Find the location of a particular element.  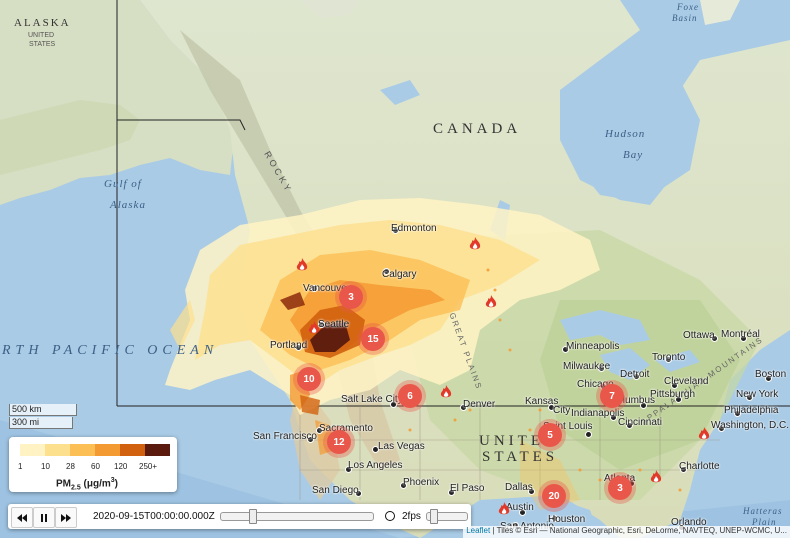

pause-icon is located at coordinates (44, 517).